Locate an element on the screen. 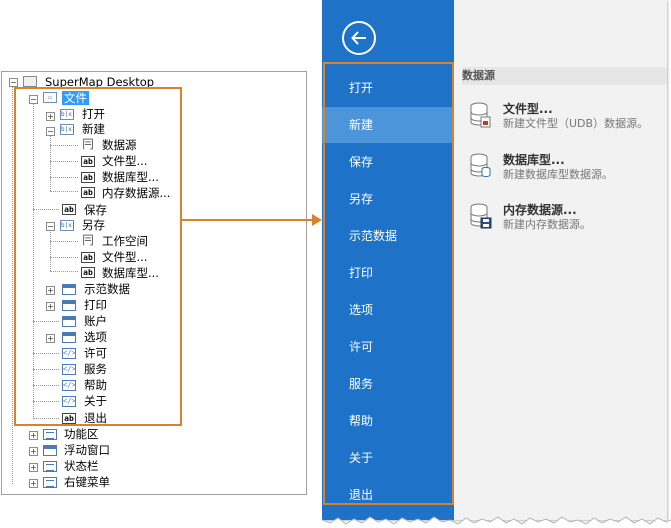 This screenshot has height=528, width=671. back-arrow-icon is located at coordinates (359, 38).